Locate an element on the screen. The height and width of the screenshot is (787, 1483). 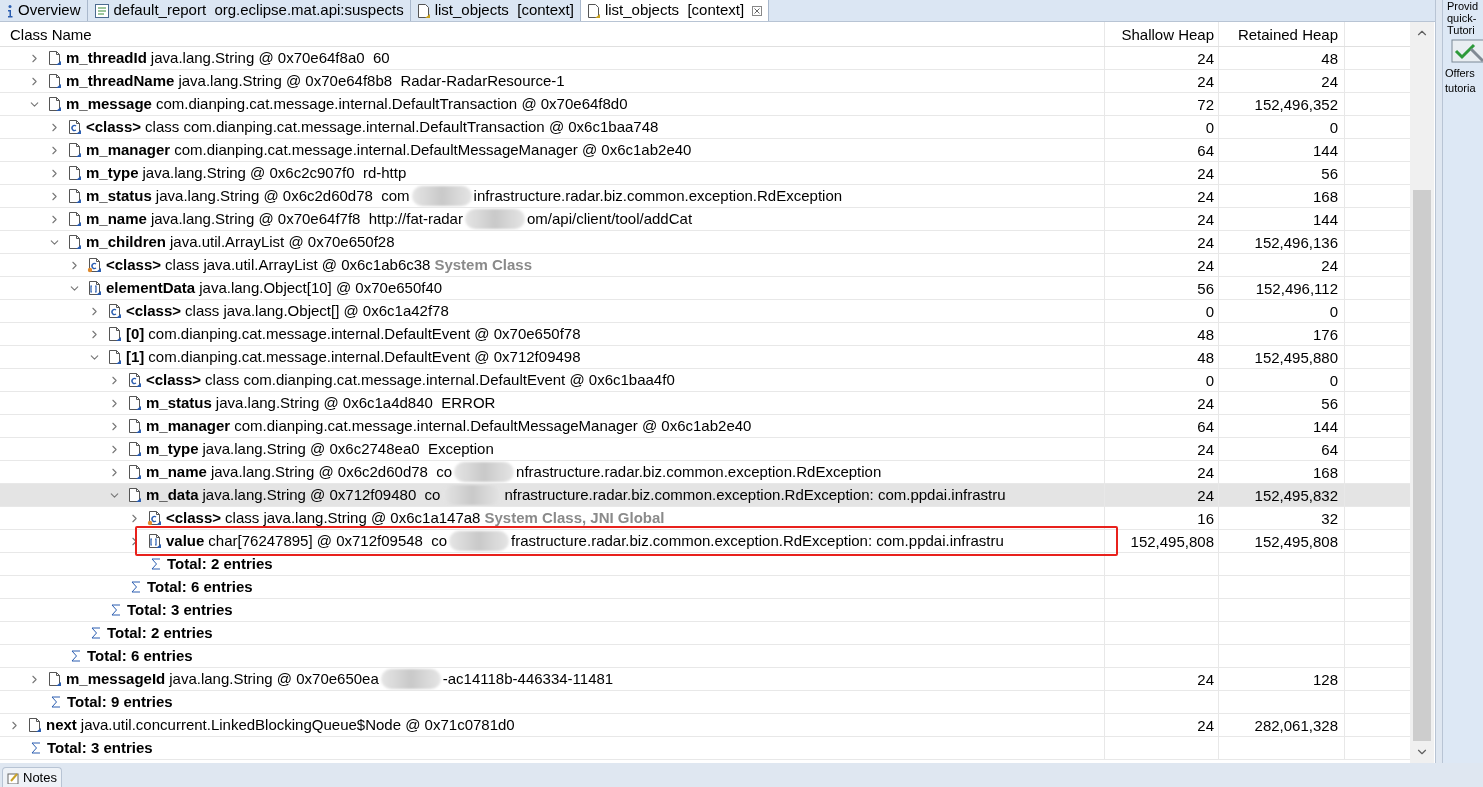
notes-tab: Notes is located at coordinates (32, 777).